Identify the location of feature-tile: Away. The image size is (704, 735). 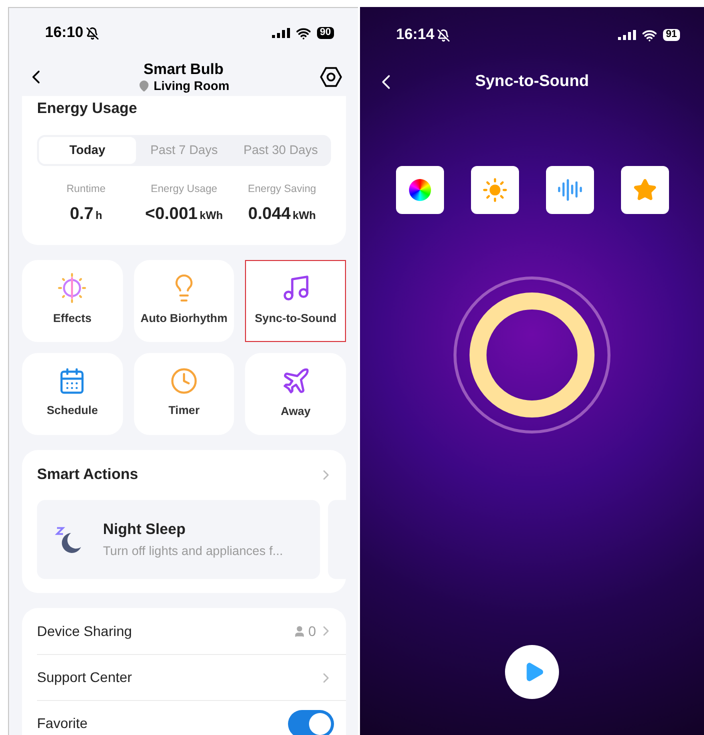
(295, 393).